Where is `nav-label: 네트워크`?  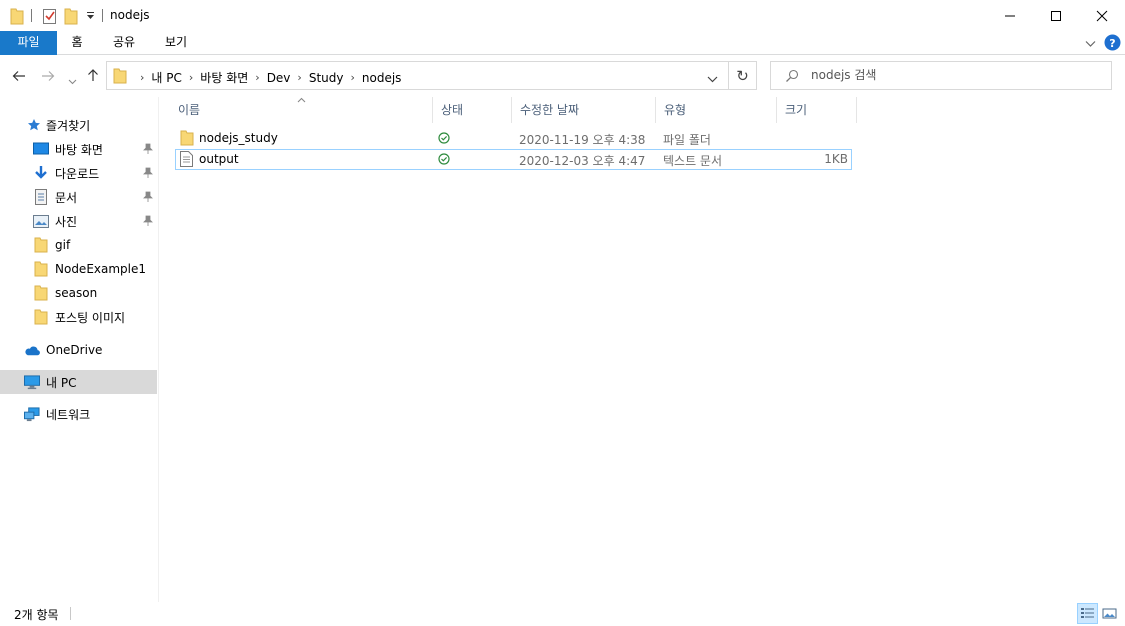
nav-label: 네트워크 is located at coordinates (68, 414).